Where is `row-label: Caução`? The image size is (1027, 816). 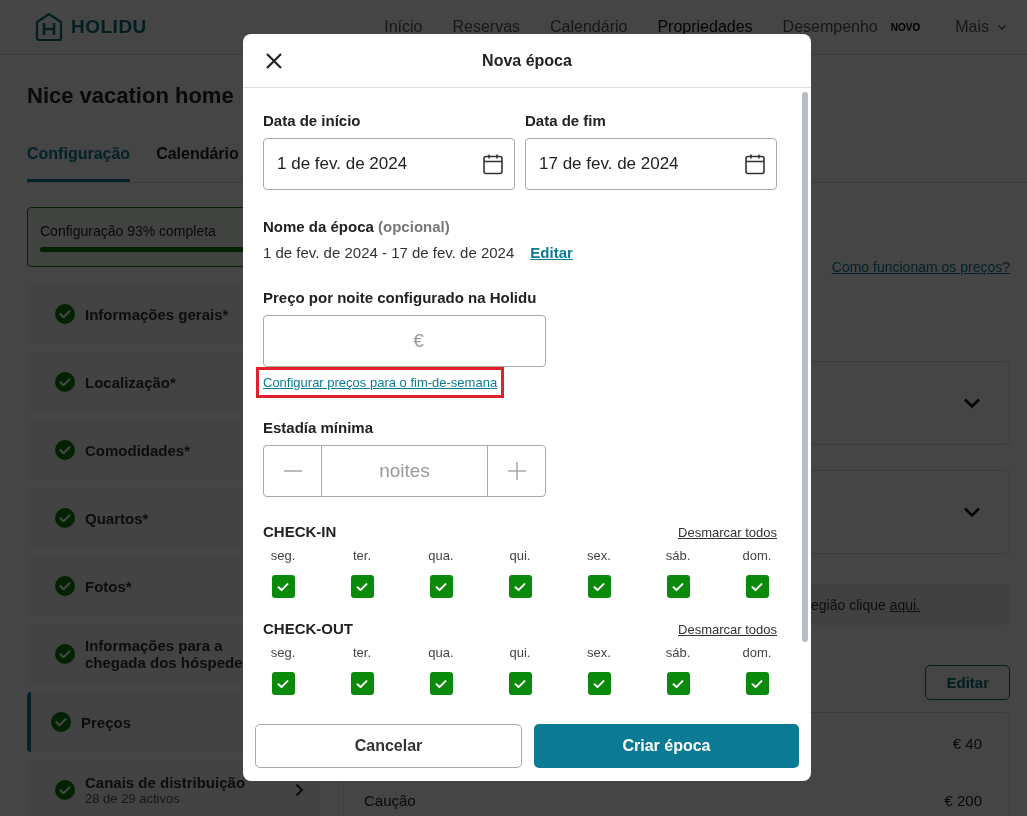 row-label: Caução is located at coordinates (390, 800).